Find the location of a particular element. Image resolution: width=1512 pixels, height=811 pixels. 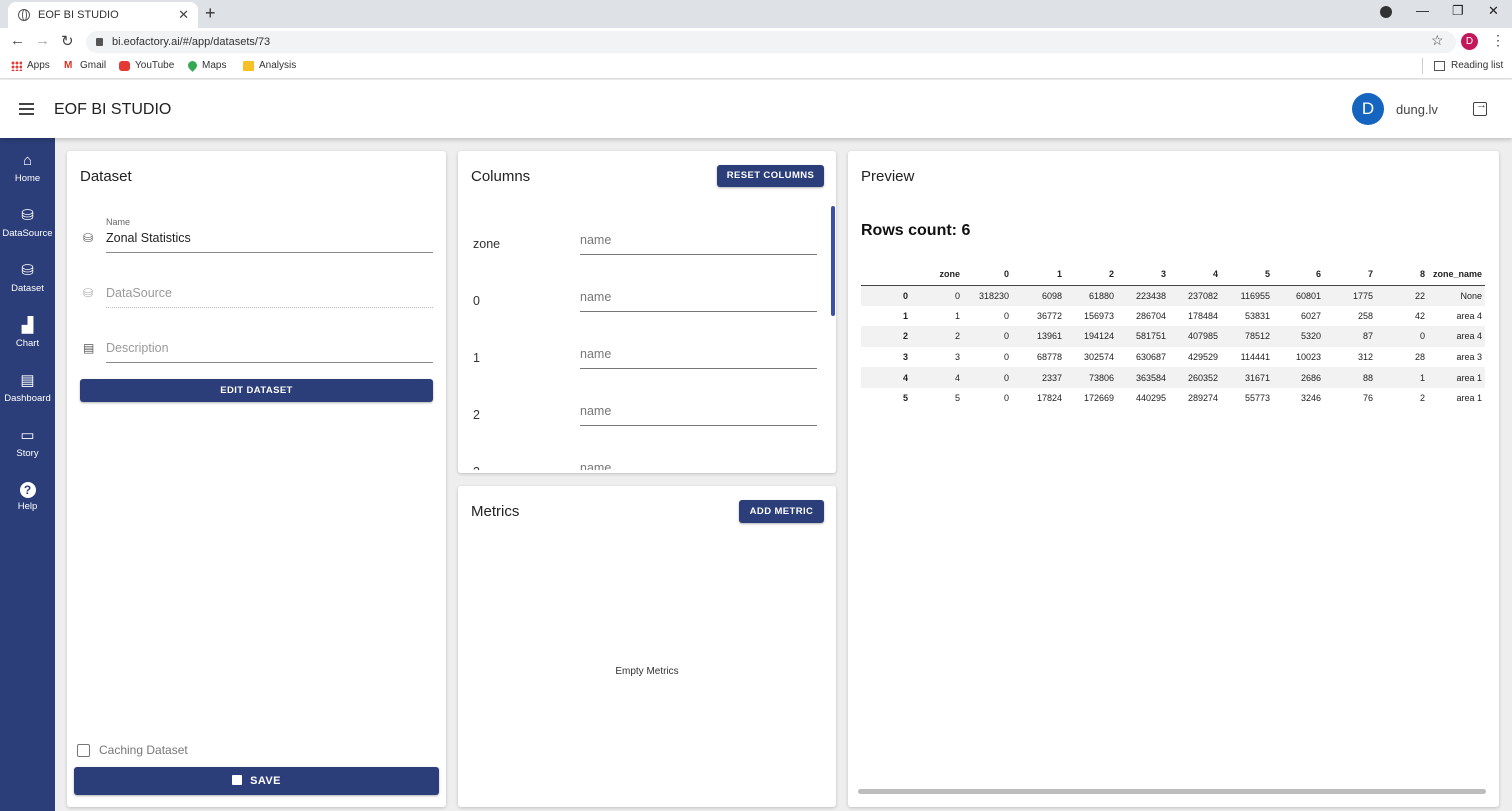

description-field: Description is located at coordinates (137, 348).